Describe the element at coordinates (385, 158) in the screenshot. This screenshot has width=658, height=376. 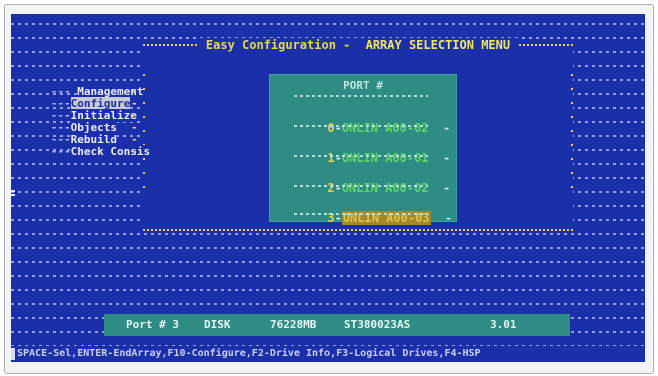
I see `port-status: ONLIN A00-01` at that location.